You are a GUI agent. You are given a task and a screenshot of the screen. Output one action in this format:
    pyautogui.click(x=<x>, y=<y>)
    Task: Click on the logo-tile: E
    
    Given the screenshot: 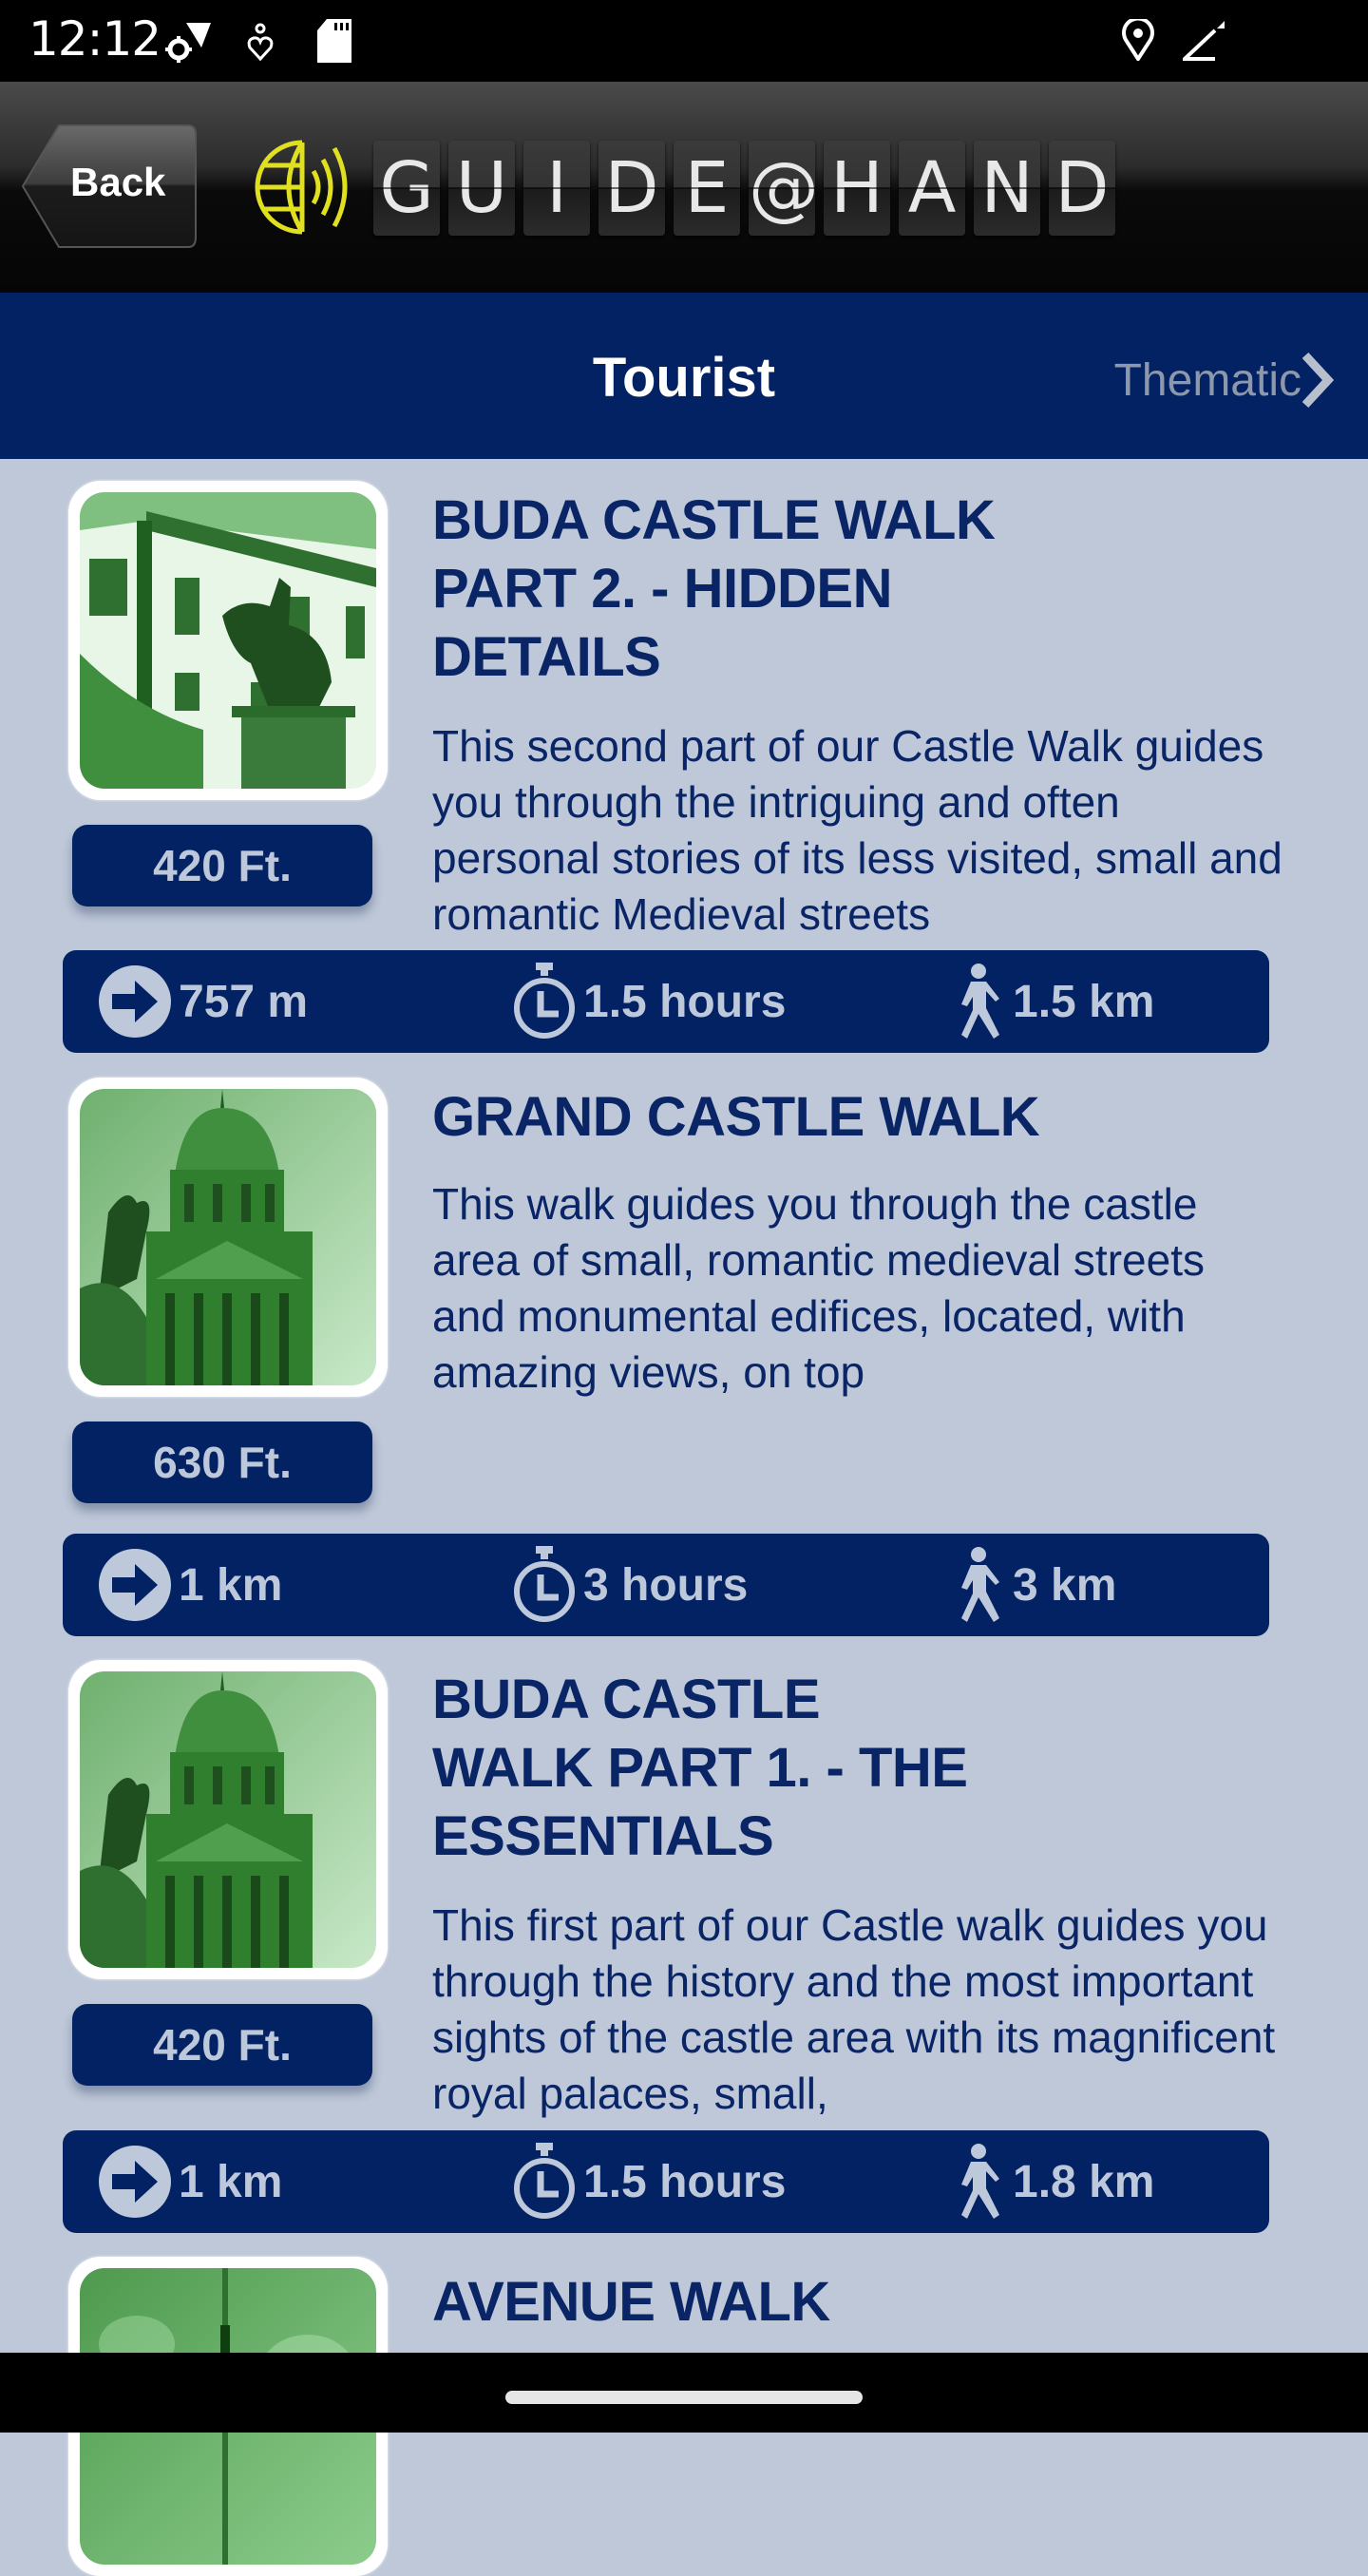 What is the action you would take?
    pyautogui.click(x=707, y=188)
    